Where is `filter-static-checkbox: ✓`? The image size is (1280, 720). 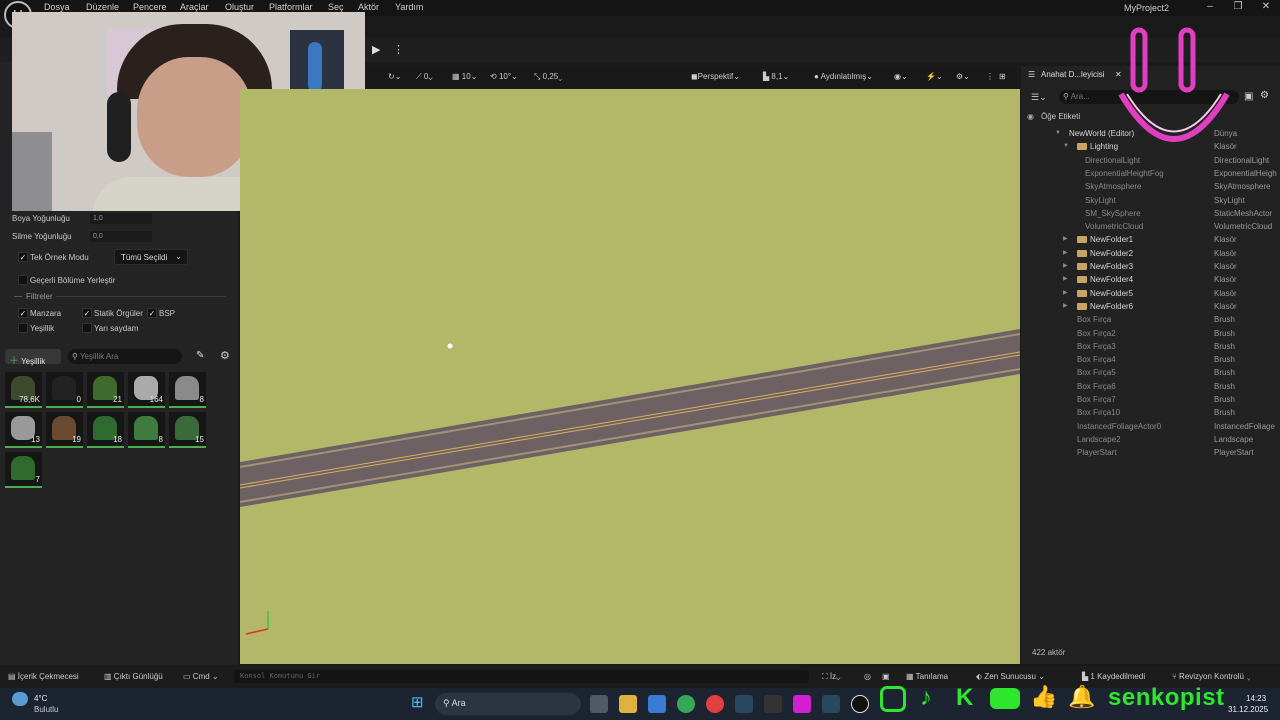
filter-static-checkbox: ✓ is located at coordinates (87, 313).